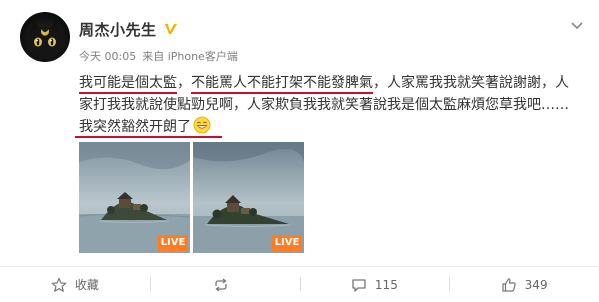 Image resolution: width=599 pixels, height=302 pixels. I want to click on post-photo-1: LIVE, so click(134, 197).